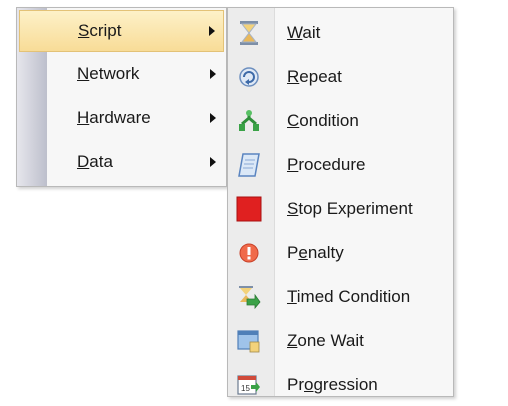 This screenshot has width=508, height=406. I want to click on progression-icon: 15, so click(249, 385).